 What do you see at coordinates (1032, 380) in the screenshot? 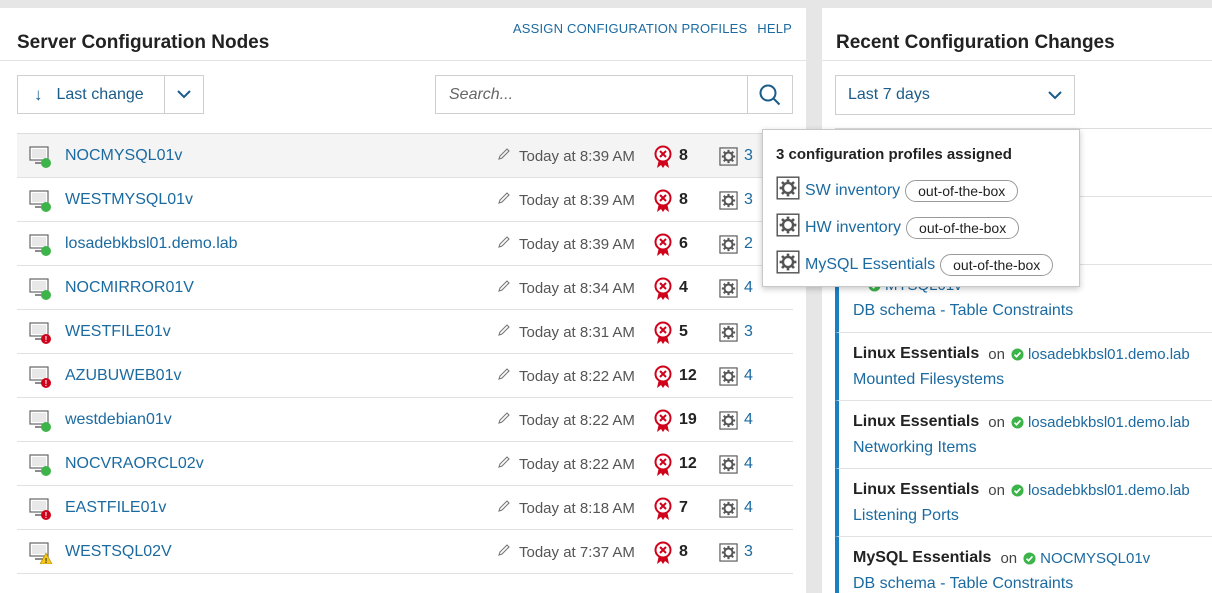
I see `change-item-link: Mounted Filesystems` at bounding box center [1032, 380].